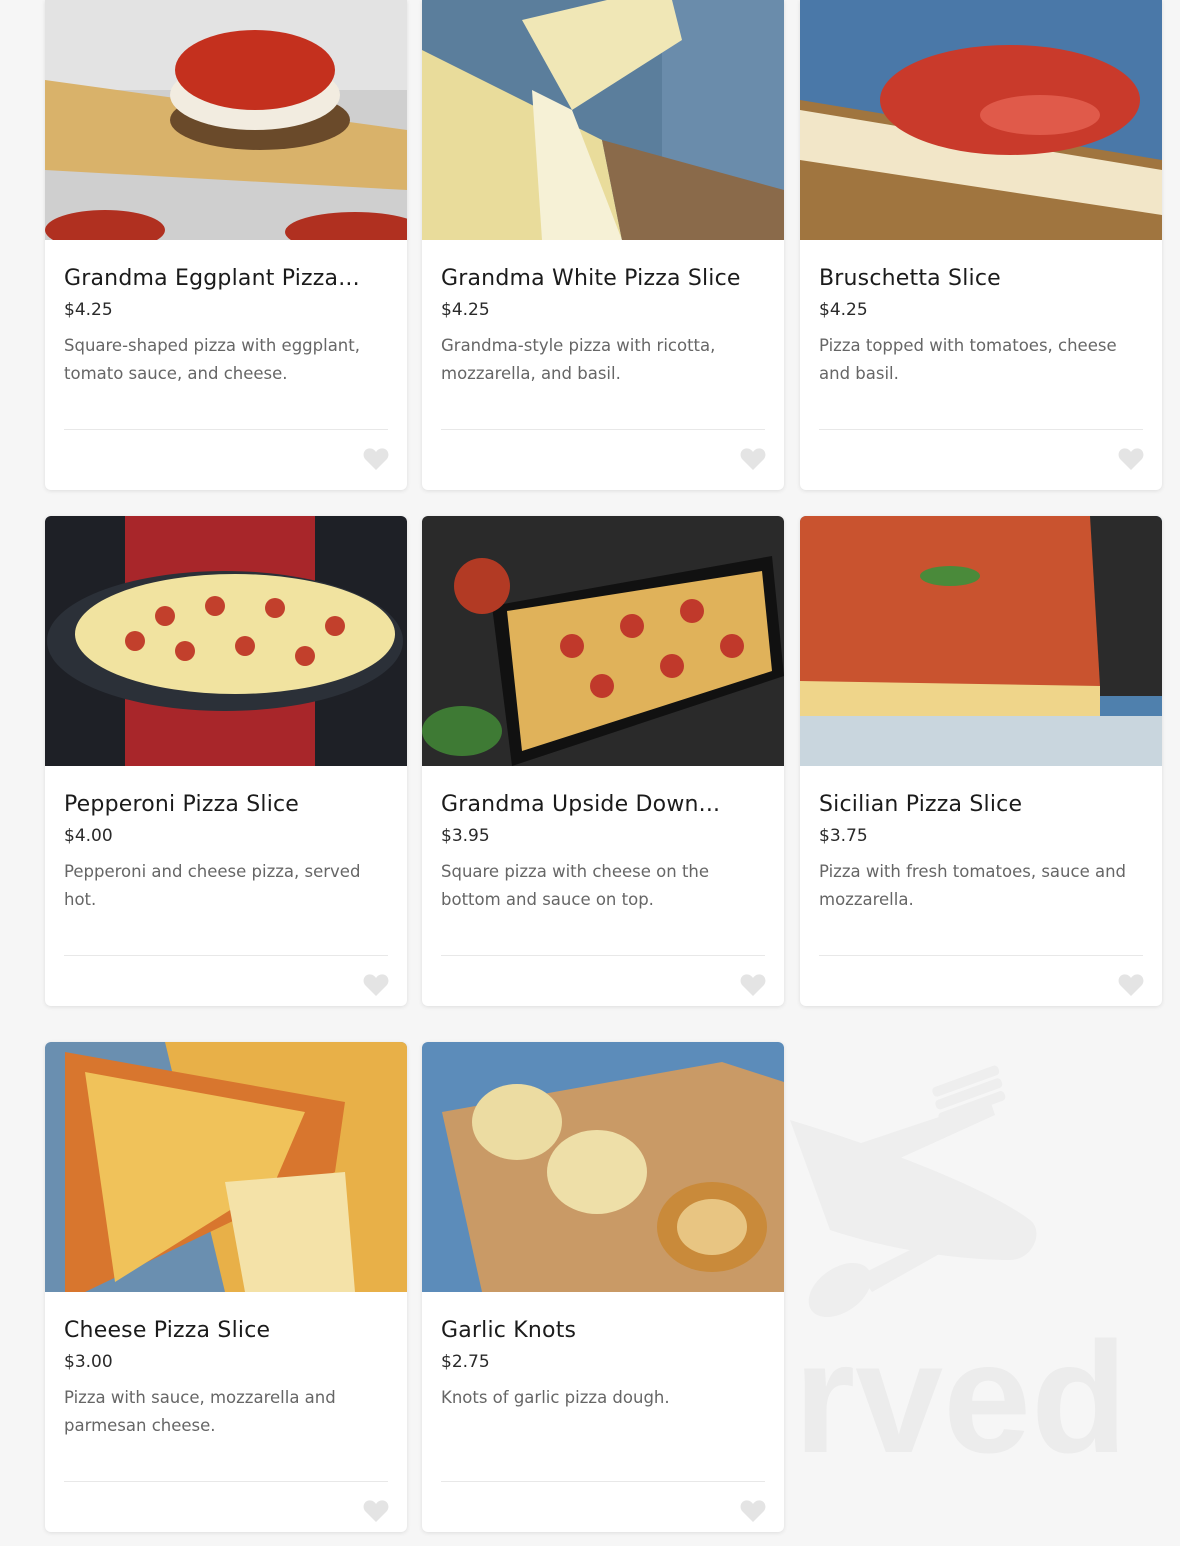  What do you see at coordinates (212, 885) in the screenshot?
I see `item-description: Pepperoni and cheese pizza, served hot.` at bounding box center [212, 885].